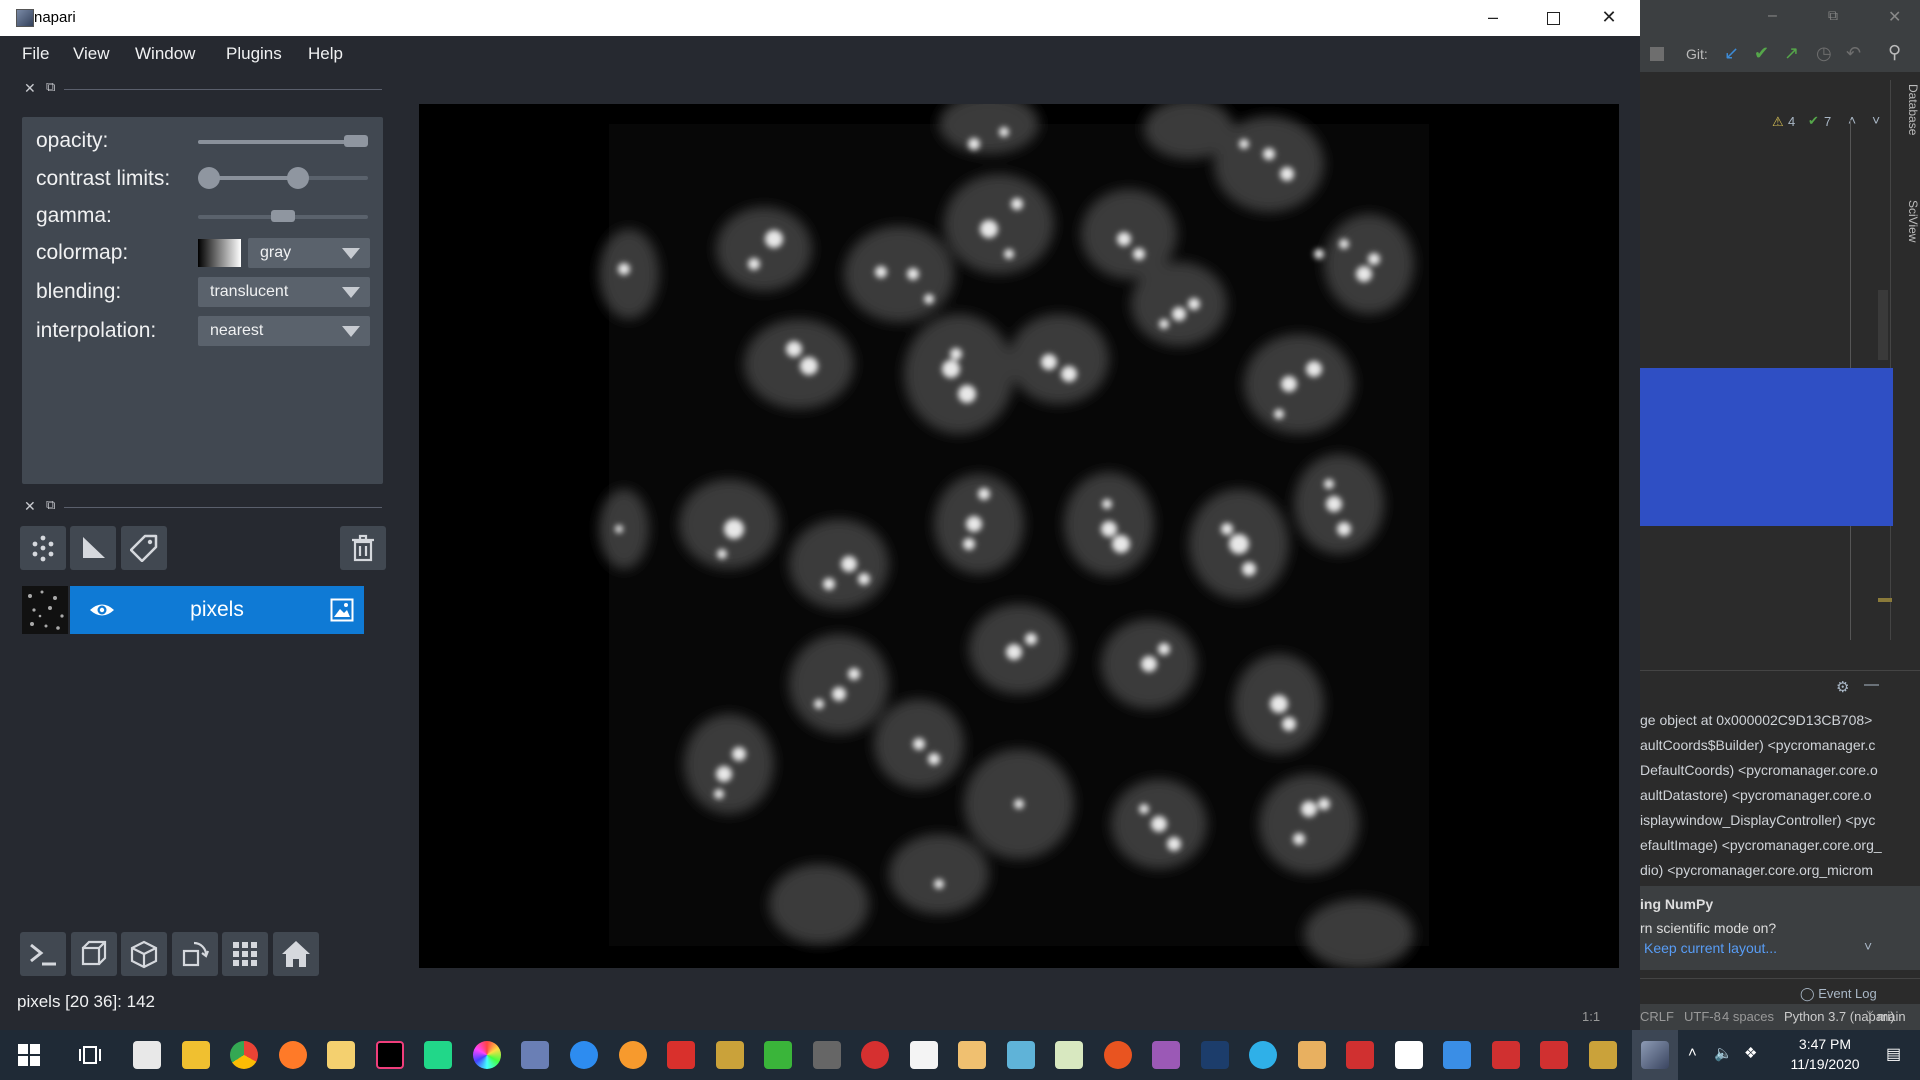 This screenshot has width=1920, height=1080. Describe the element at coordinates (1655, 1055) in the screenshot. I see `napari-taskbar-button` at that location.